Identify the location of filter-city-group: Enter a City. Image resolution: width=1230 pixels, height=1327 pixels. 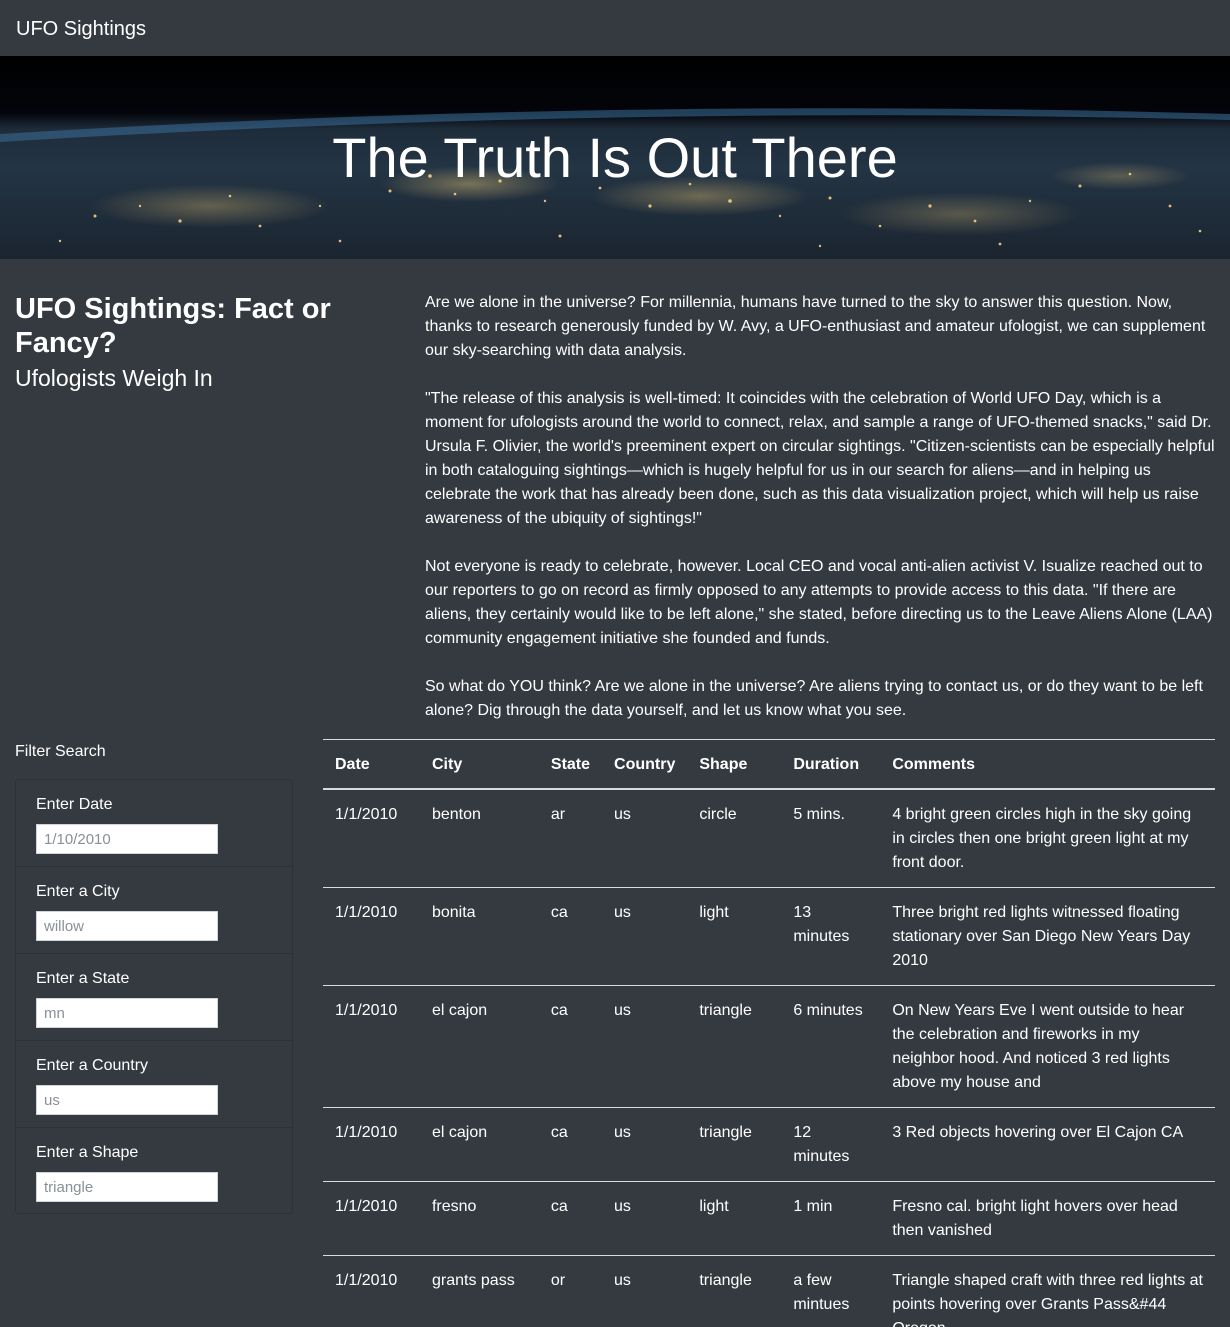
(154, 910).